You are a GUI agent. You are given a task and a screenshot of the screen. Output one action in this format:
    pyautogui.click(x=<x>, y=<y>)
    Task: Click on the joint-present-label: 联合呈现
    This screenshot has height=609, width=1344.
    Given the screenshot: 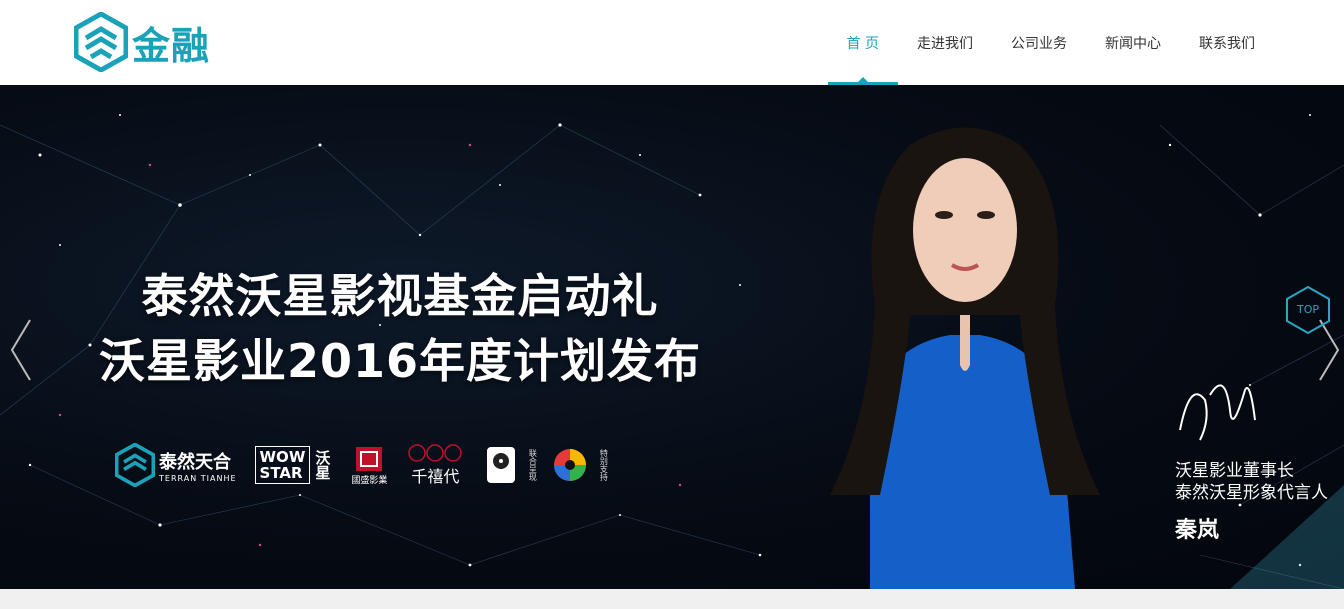 What is the action you would take?
    pyautogui.click(x=533, y=465)
    